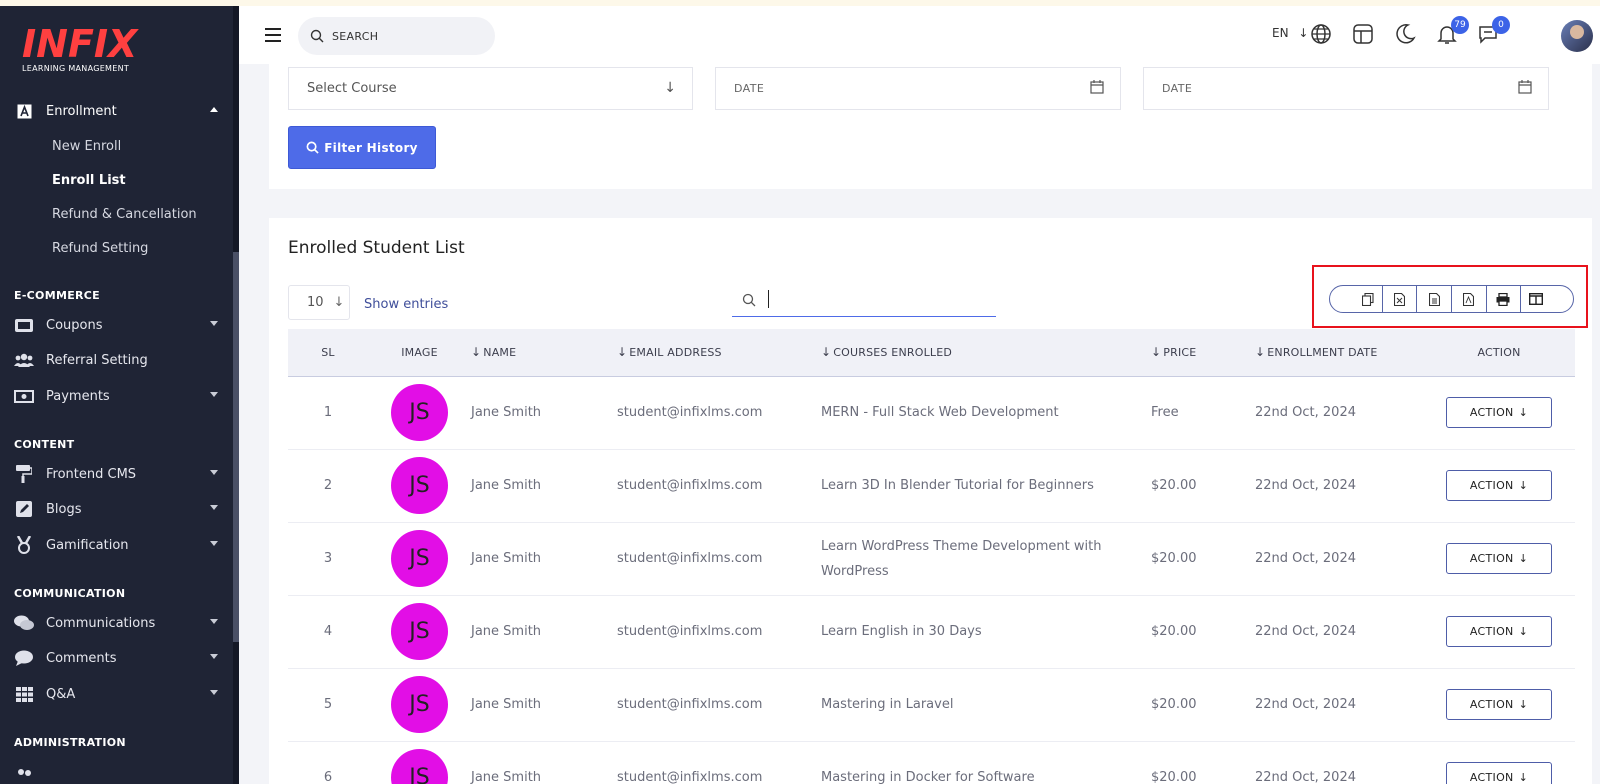 The width and height of the screenshot is (1600, 784). Describe the element at coordinates (1547, 299) in the screenshot. I see `column-visibility-button` at that location.